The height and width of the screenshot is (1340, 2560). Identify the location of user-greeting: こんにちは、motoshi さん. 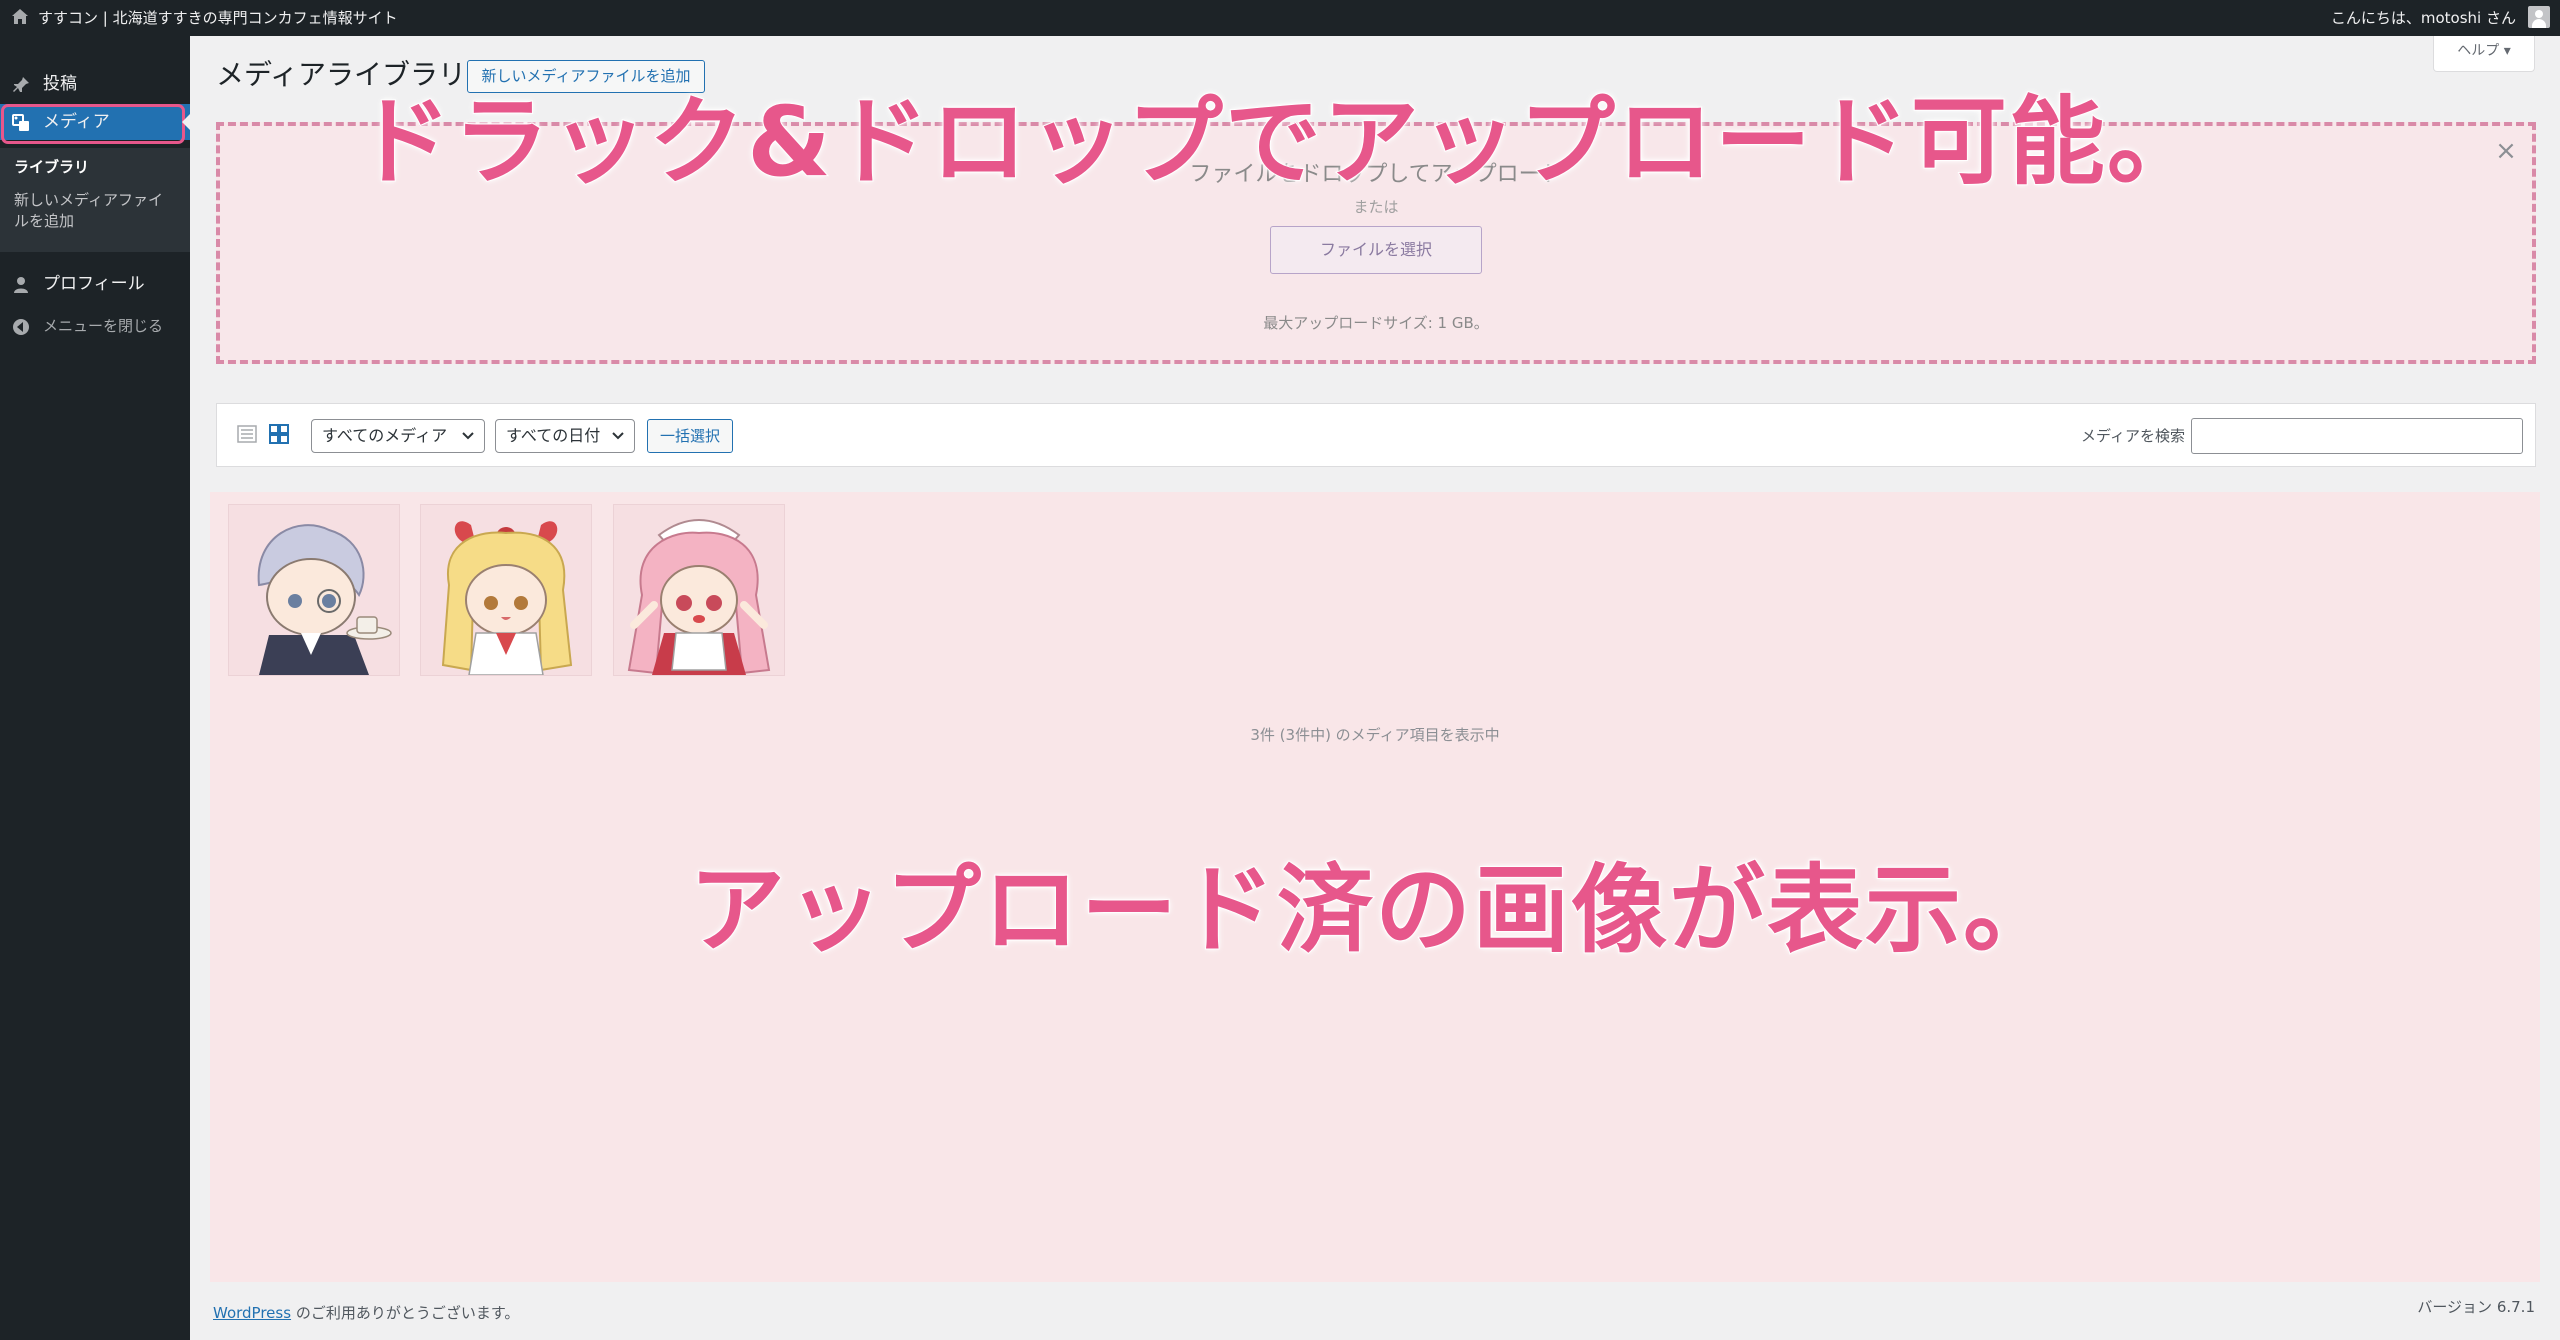
(2423, 18).